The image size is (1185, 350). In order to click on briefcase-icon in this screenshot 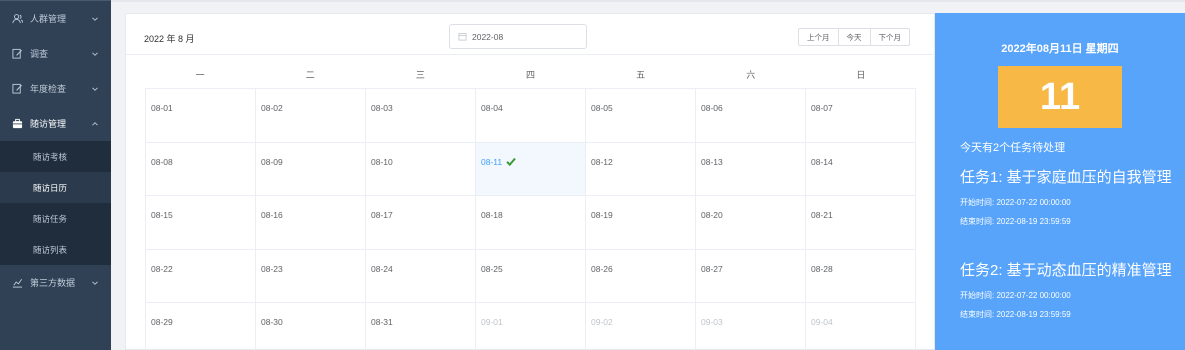, I will do `click(17, 124)`.